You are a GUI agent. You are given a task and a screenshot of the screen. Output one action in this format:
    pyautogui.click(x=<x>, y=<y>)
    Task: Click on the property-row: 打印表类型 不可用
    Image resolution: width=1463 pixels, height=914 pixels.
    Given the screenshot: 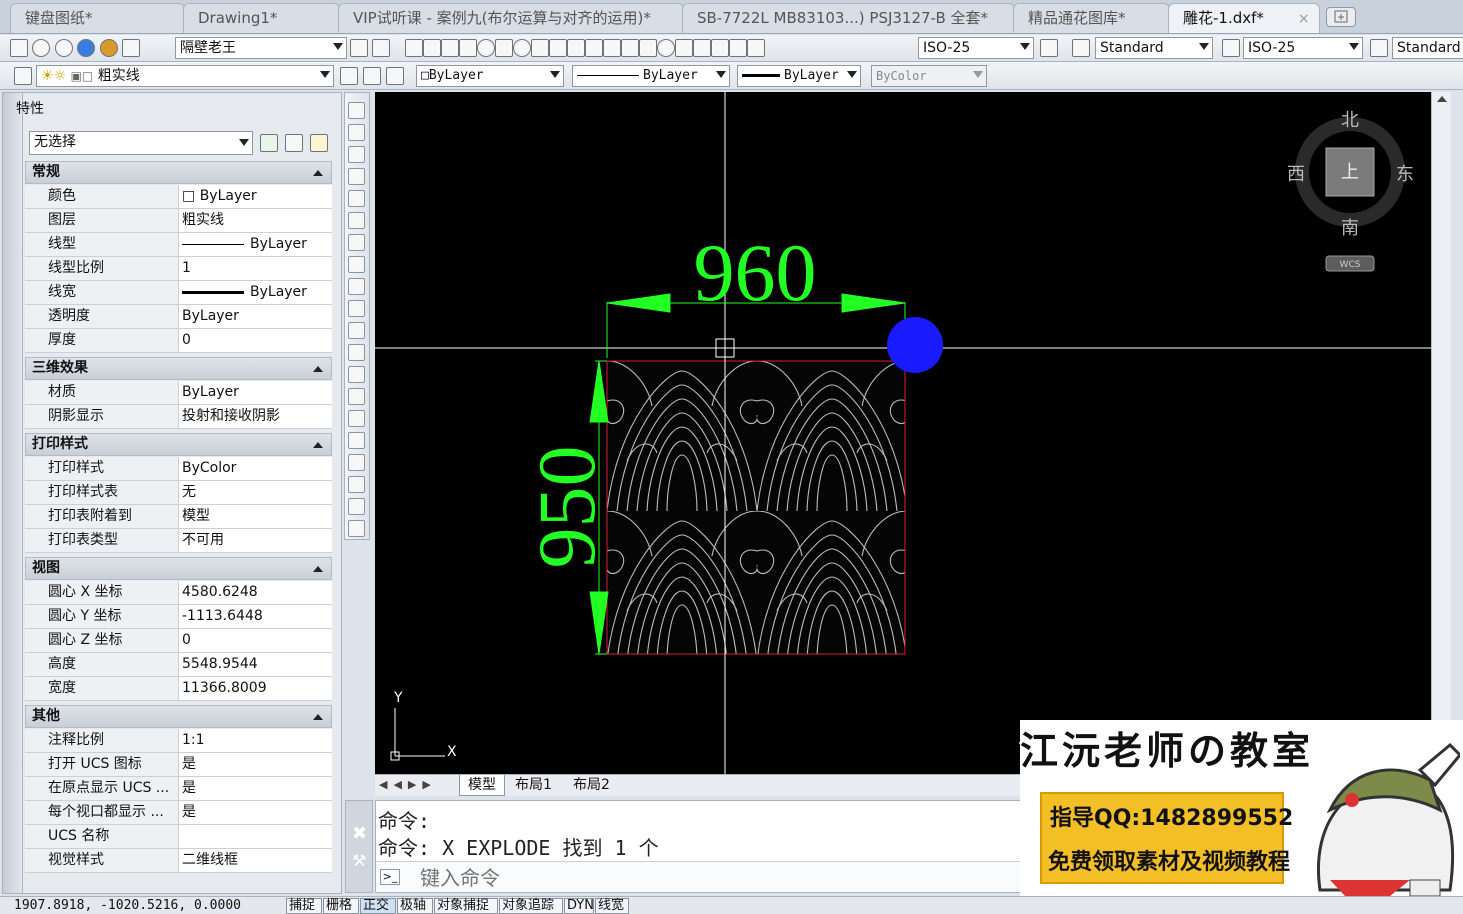 What is the action you would take?
    pyautogui.click(x=178, y=541)
    